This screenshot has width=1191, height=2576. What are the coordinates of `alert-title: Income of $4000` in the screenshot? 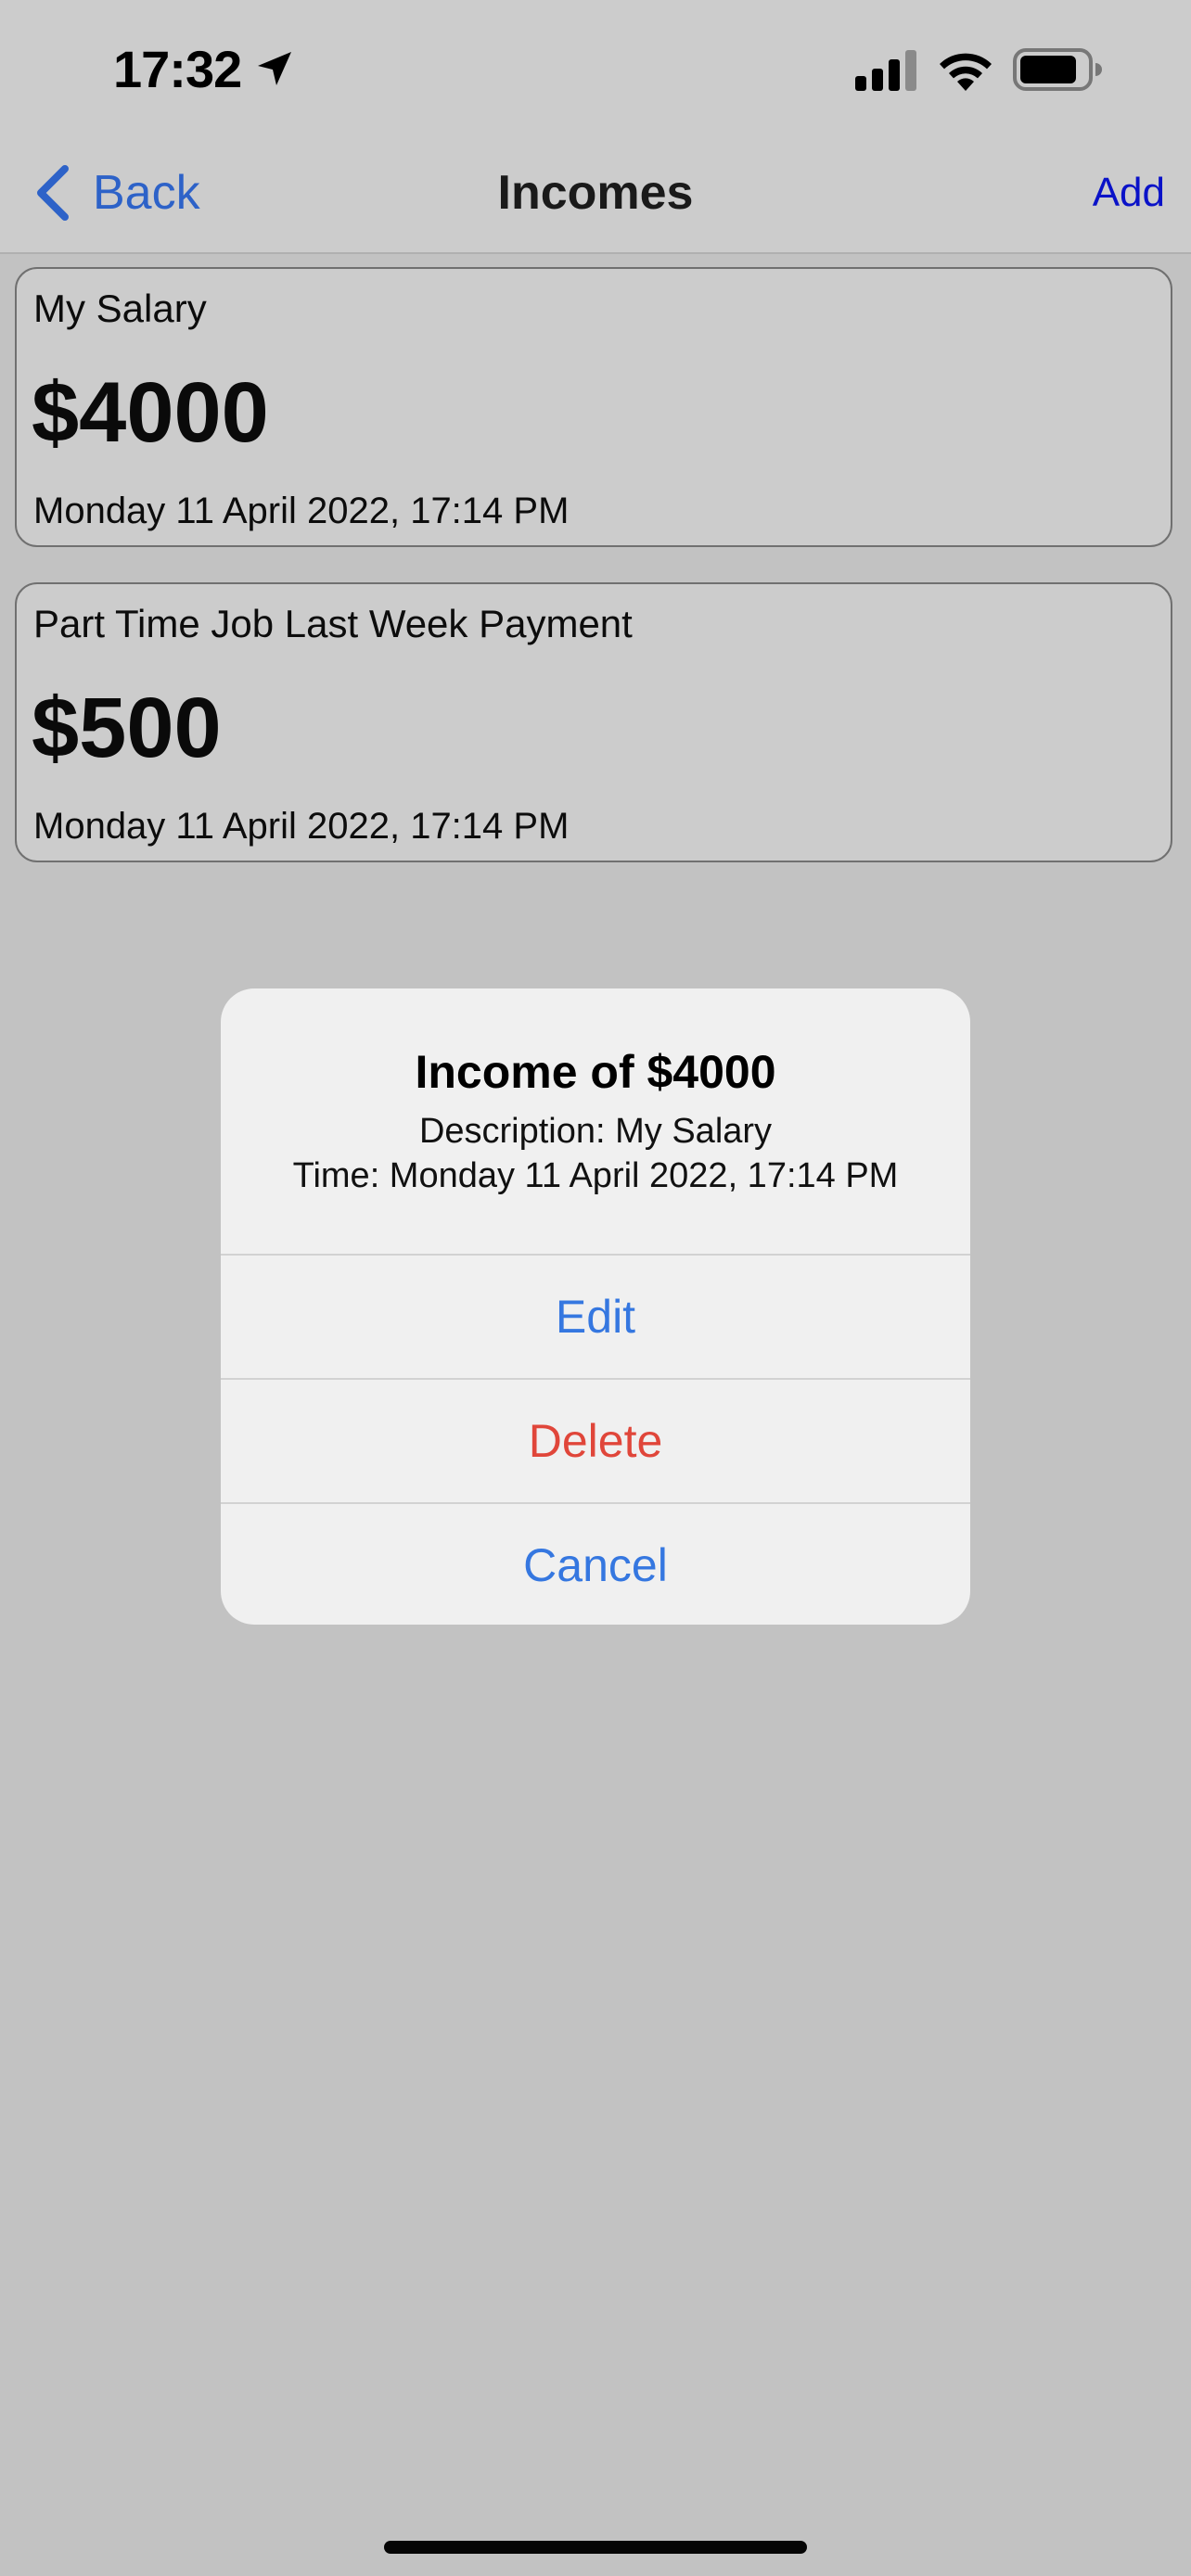 It's located at (595, 1072).